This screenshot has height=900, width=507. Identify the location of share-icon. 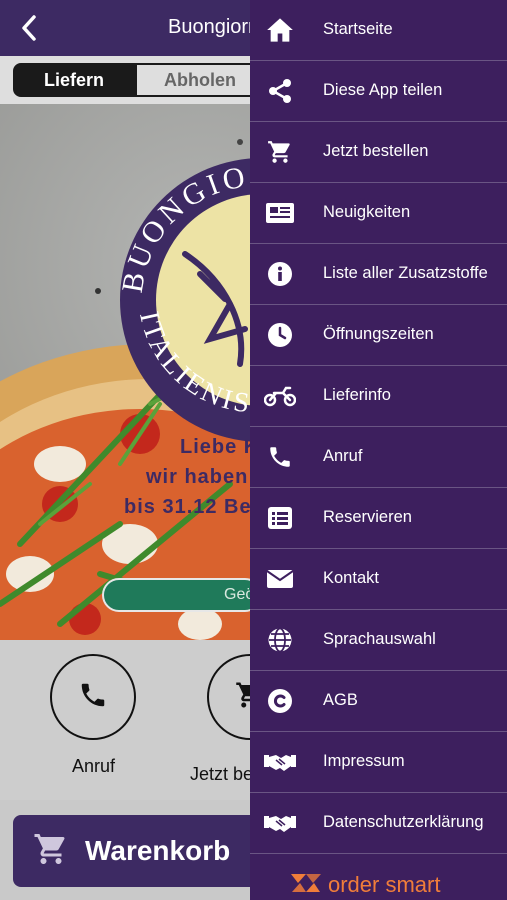
(280, 91).